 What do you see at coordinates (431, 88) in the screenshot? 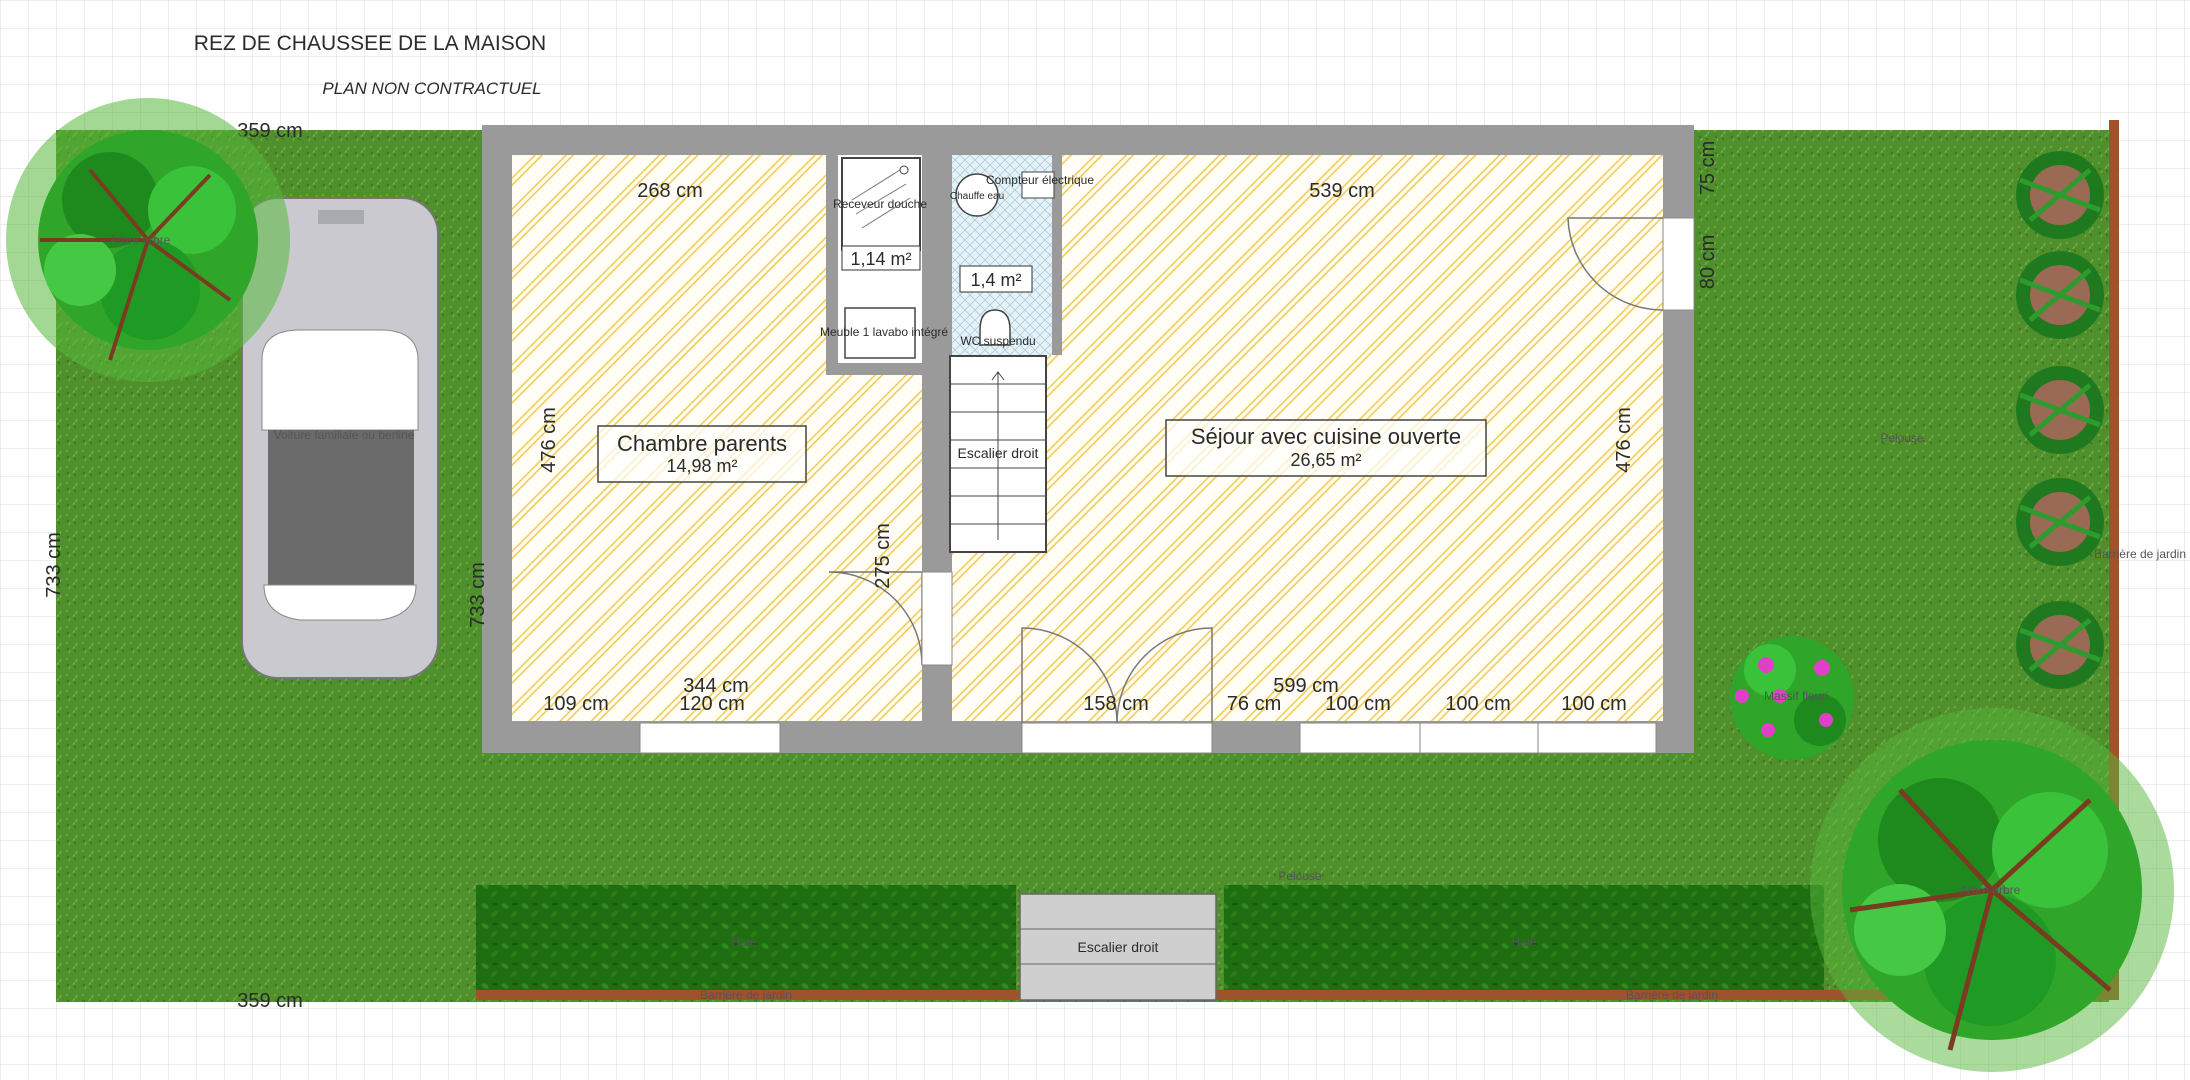
I see `page-subtitle: PLAN NON CONTRACTUEL` at bounding box center [431, 88].